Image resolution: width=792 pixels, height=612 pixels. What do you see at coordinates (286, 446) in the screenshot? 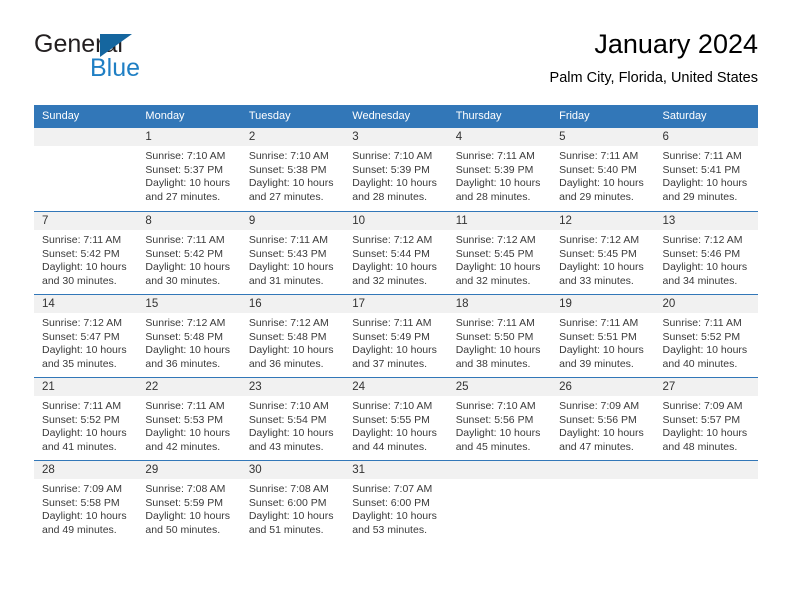
I see `daylight-text-line2: and 43 minutes.` at bounding box center [286, 446].